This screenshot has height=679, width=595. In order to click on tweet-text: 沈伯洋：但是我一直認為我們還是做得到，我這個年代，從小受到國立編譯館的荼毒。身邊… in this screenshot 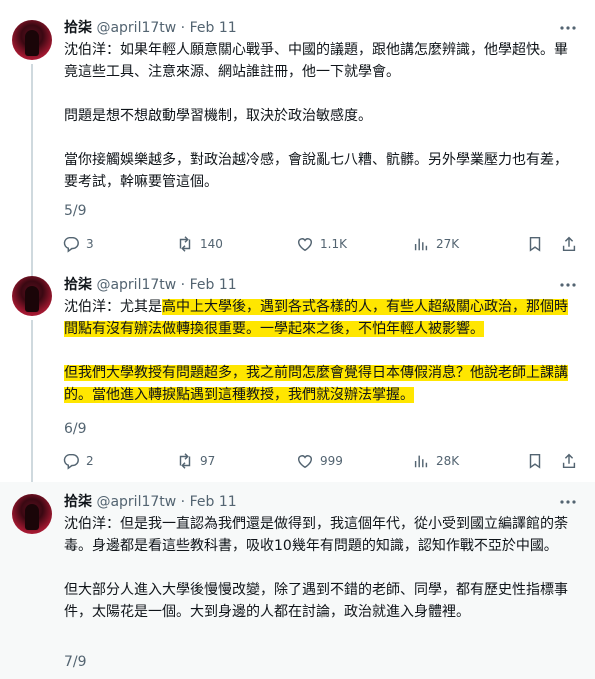, I will do `click(321, 568)`.